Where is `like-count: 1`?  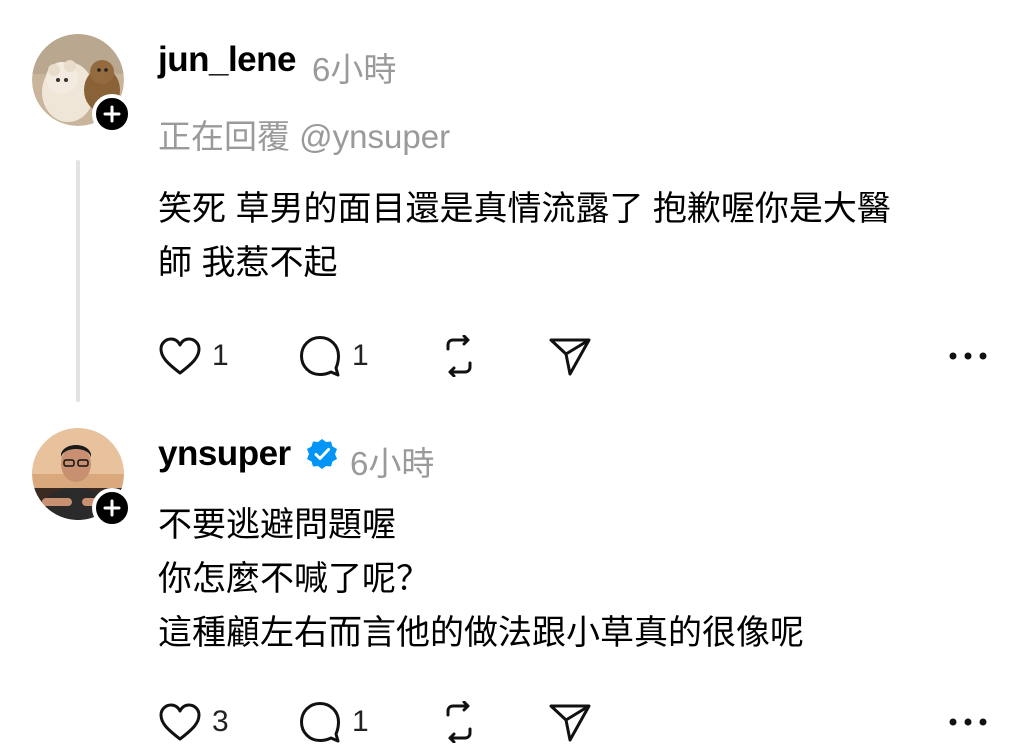
like-count: 1 is located at coordinates (220, 355).